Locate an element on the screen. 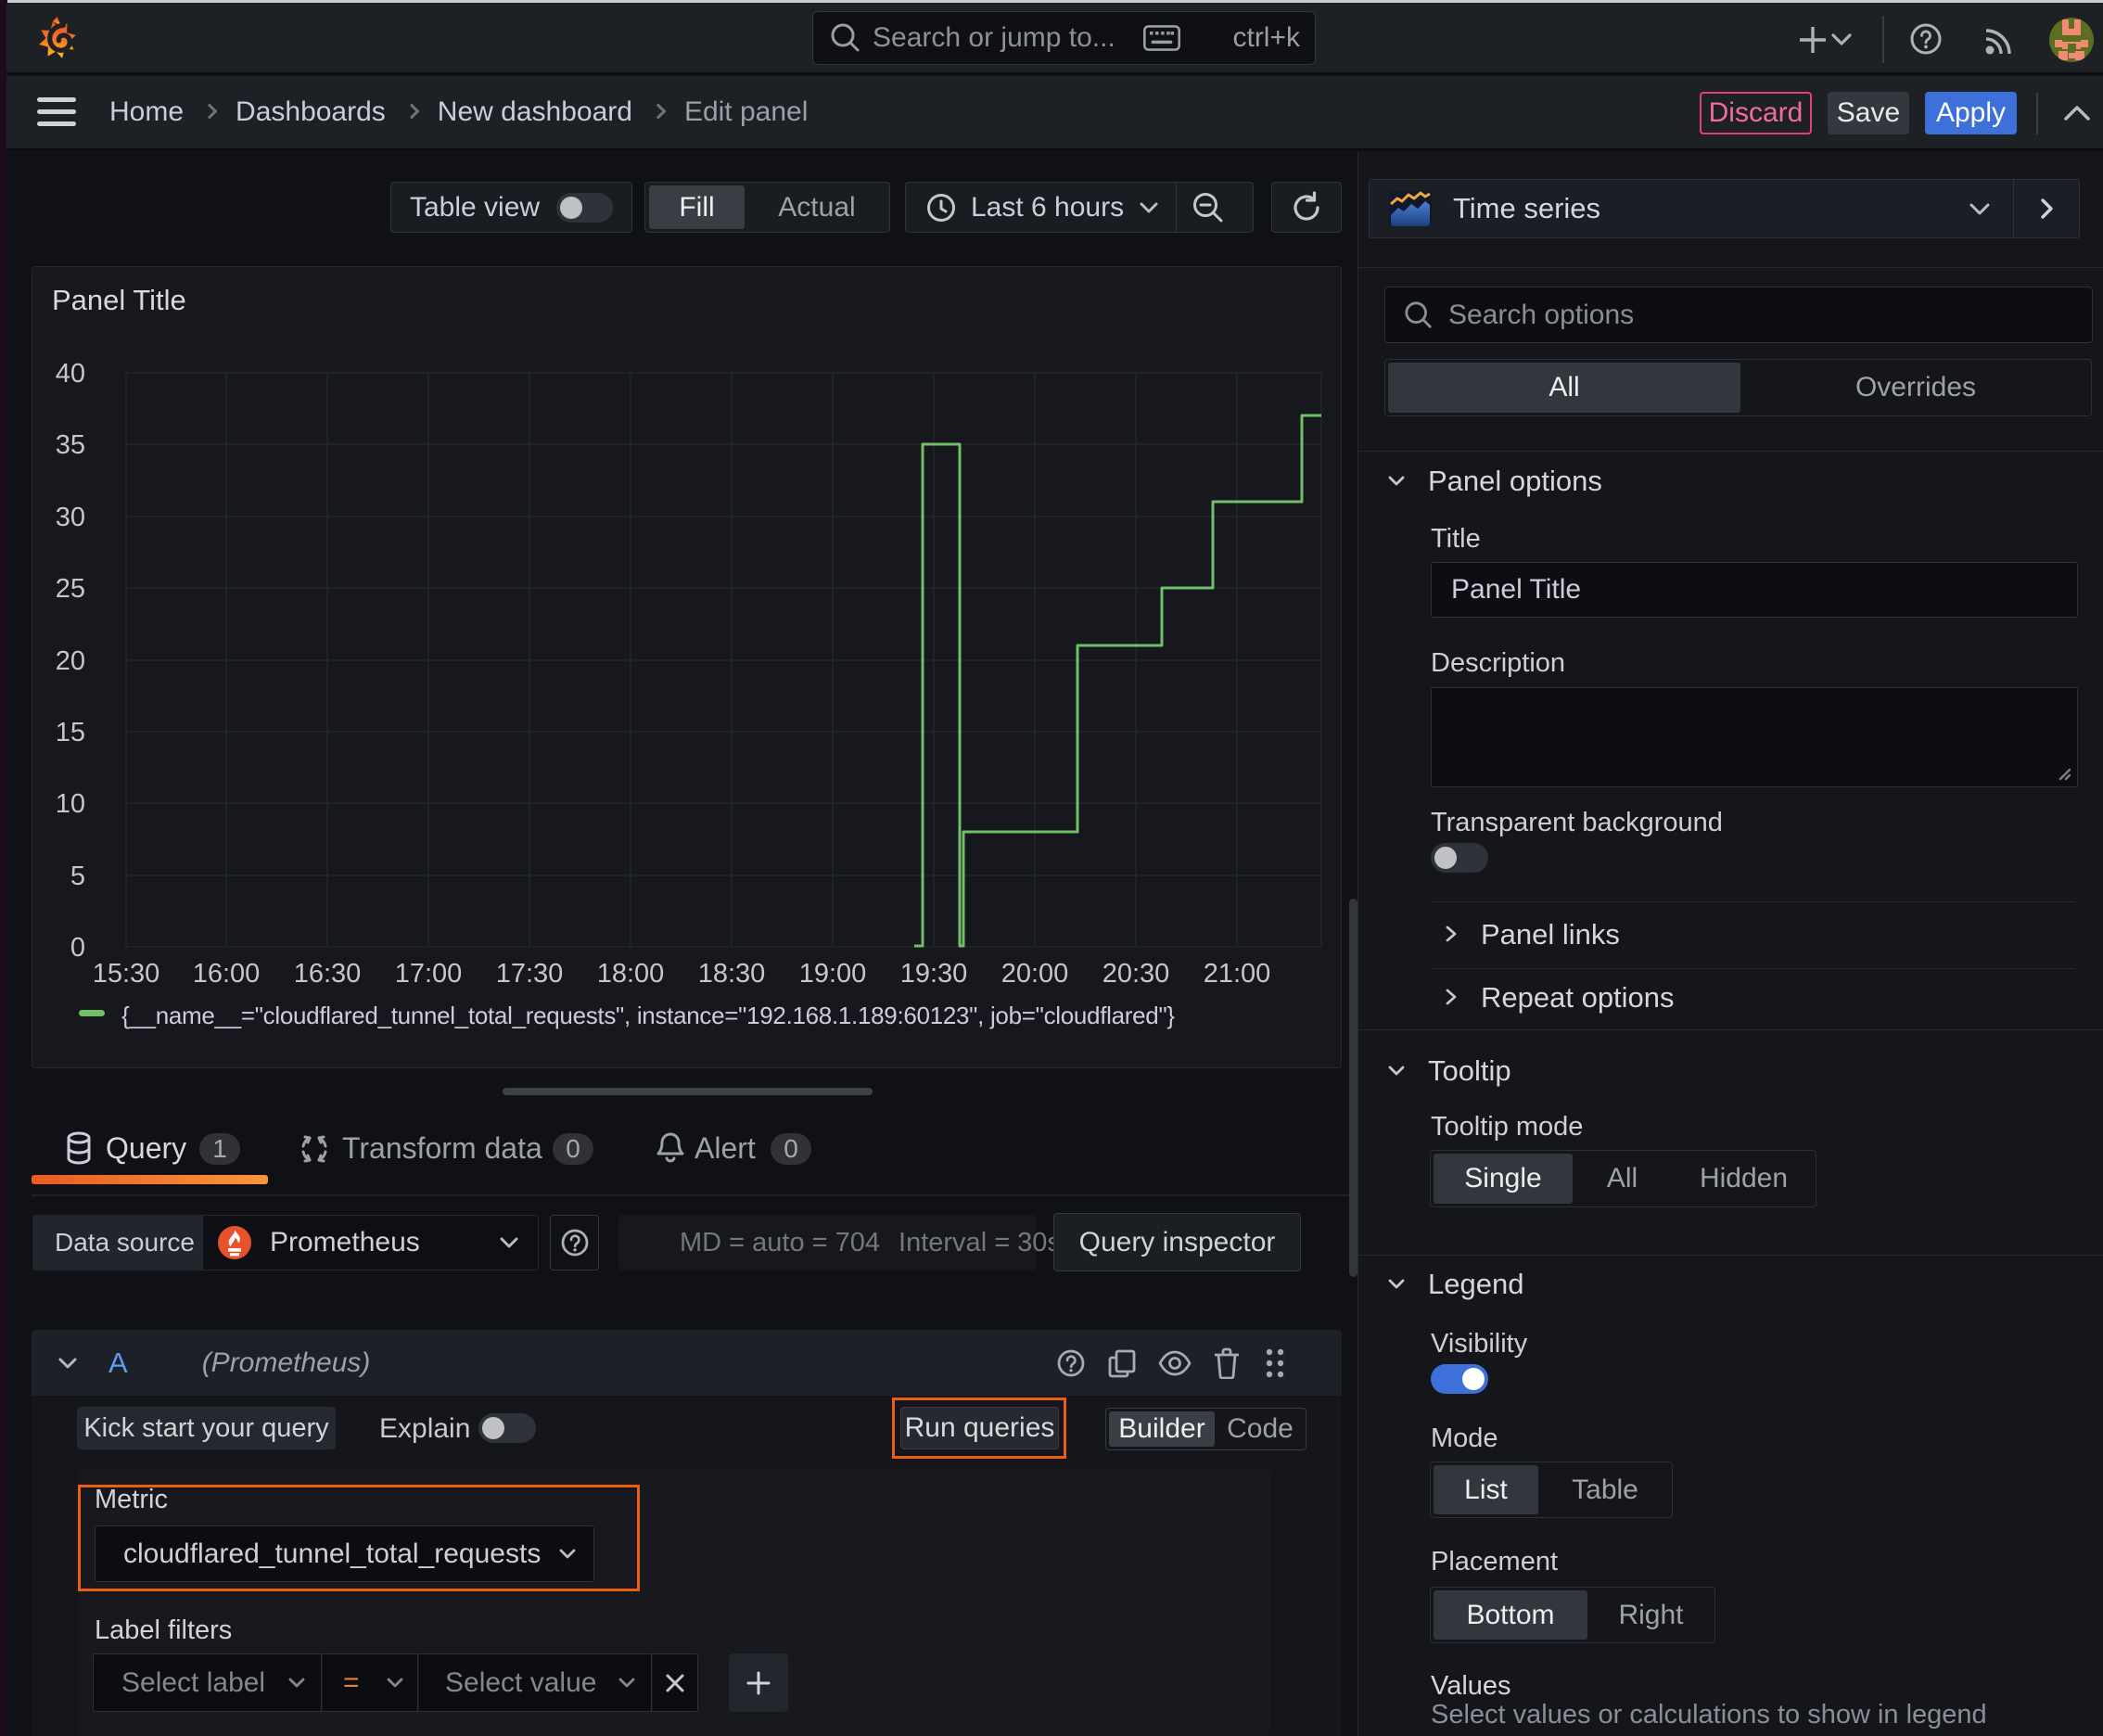 The height and width of the screenshot is (1736, 2103). svg-text: 30 is located at coordinates (70, 517).